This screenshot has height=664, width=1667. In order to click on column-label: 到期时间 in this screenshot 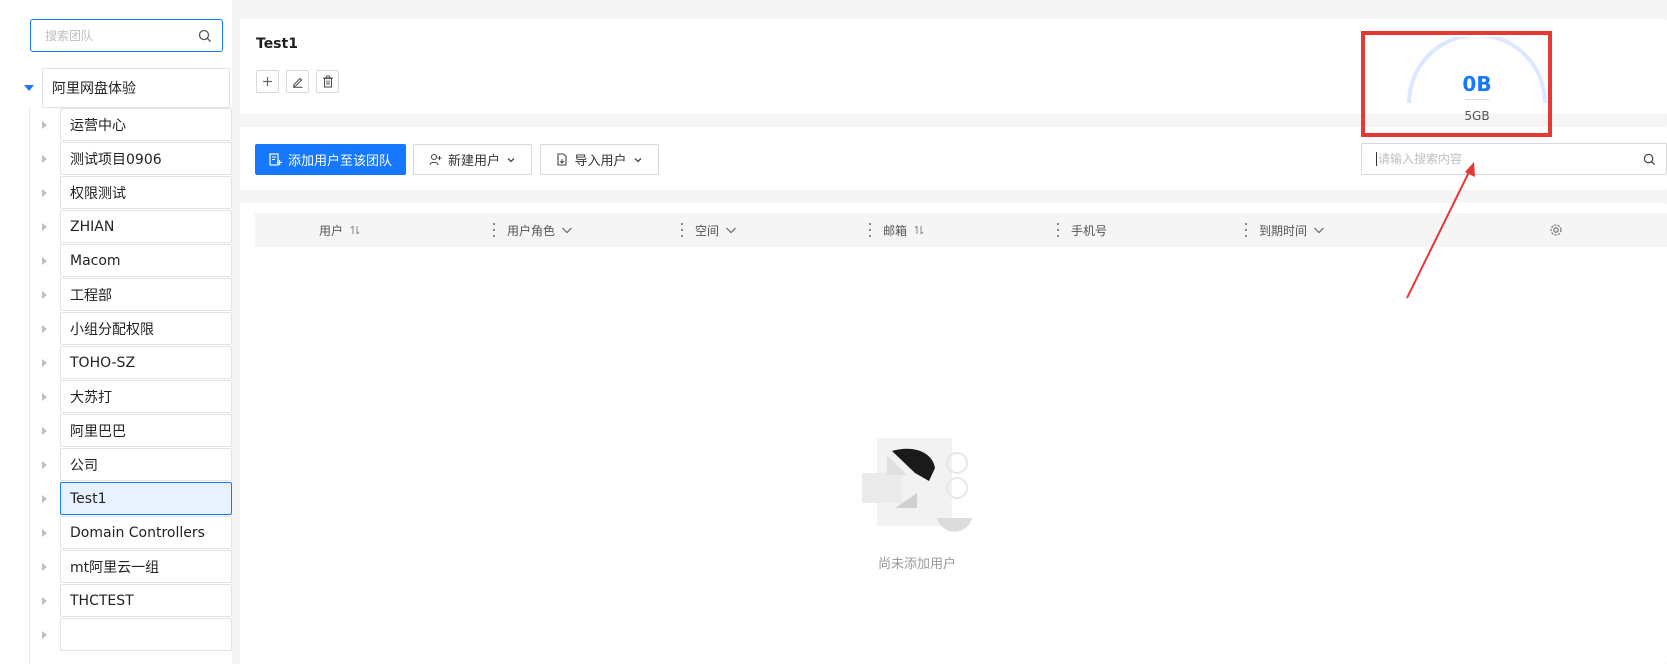, I will do `click(1283, 230)`.